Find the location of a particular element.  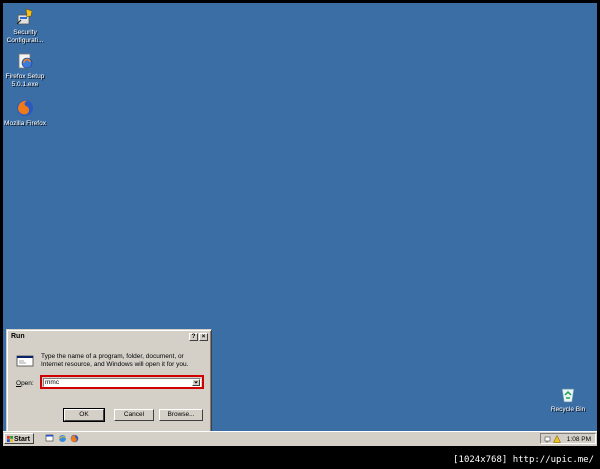

desktop-icon-label: Recycle Bin is located at coordinates (568, 409).